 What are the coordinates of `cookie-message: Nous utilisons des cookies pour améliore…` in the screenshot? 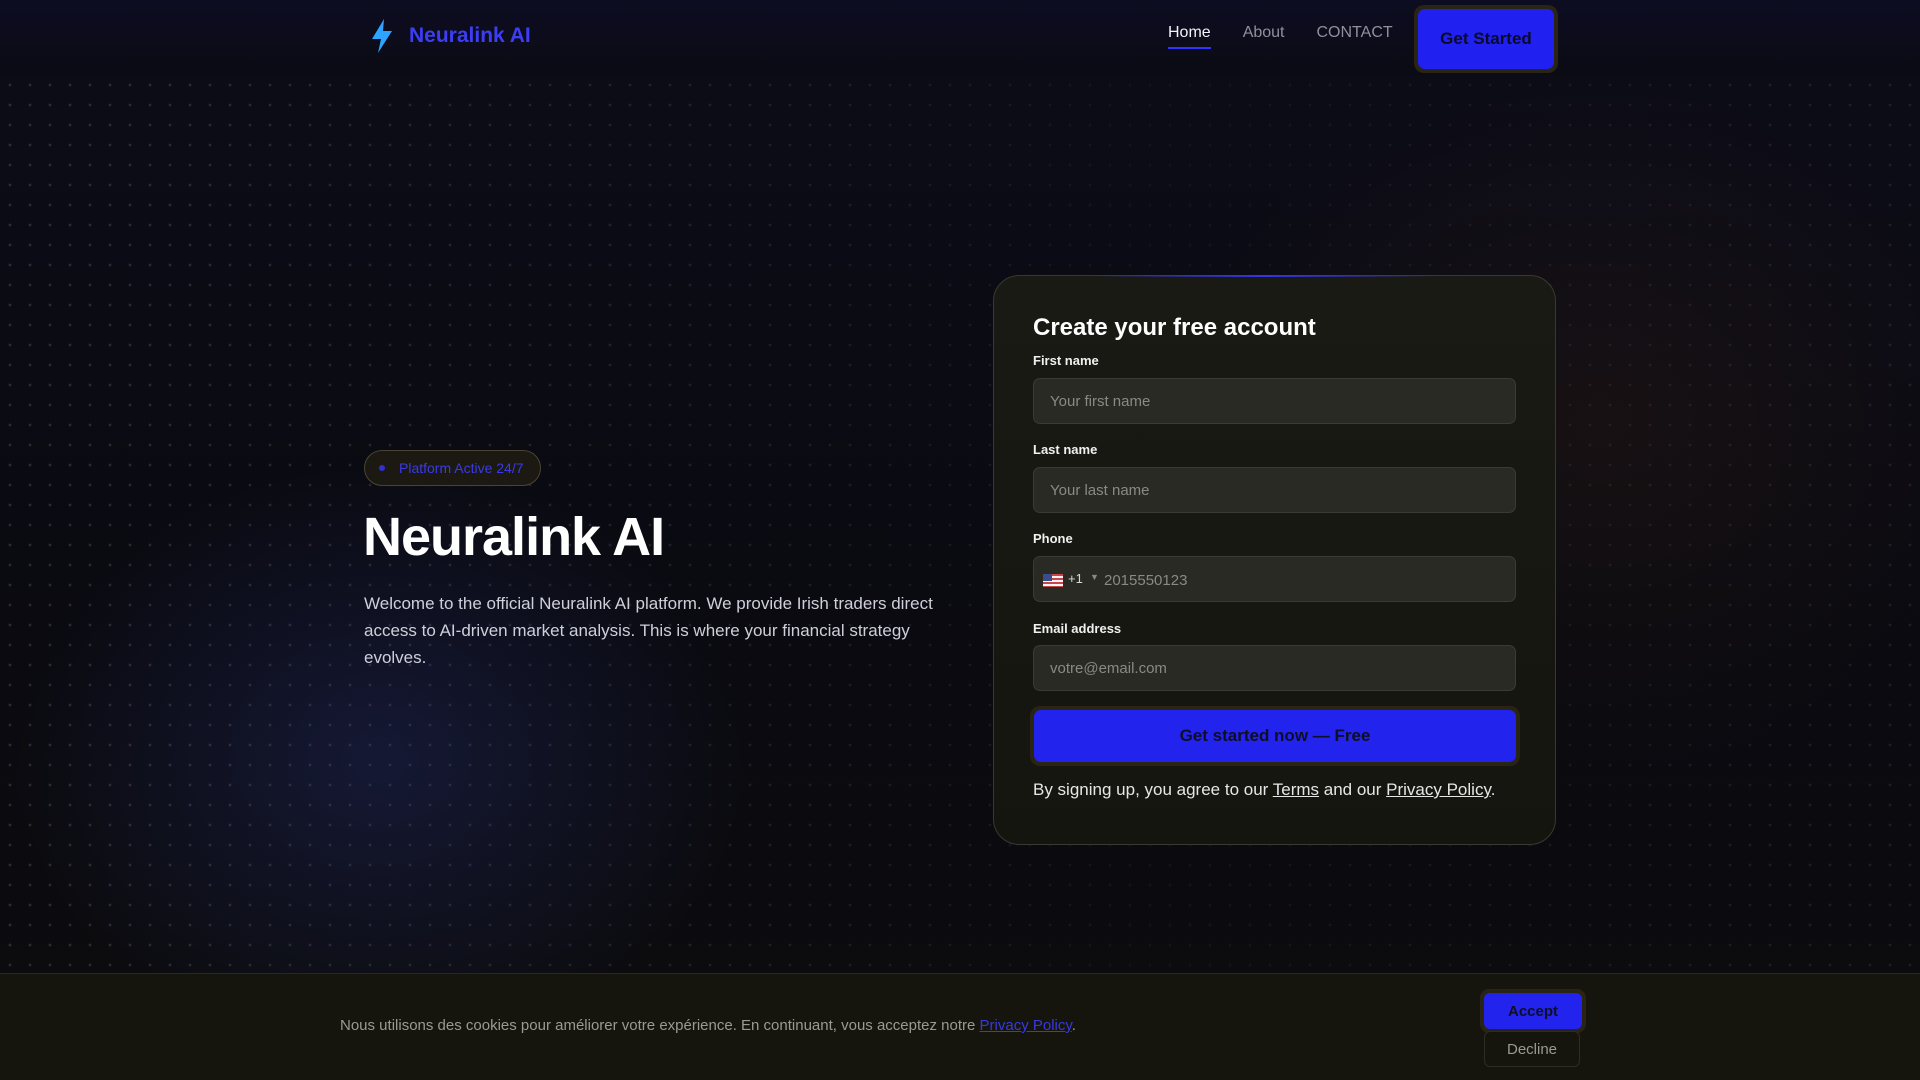 It's located at (708, 1025).